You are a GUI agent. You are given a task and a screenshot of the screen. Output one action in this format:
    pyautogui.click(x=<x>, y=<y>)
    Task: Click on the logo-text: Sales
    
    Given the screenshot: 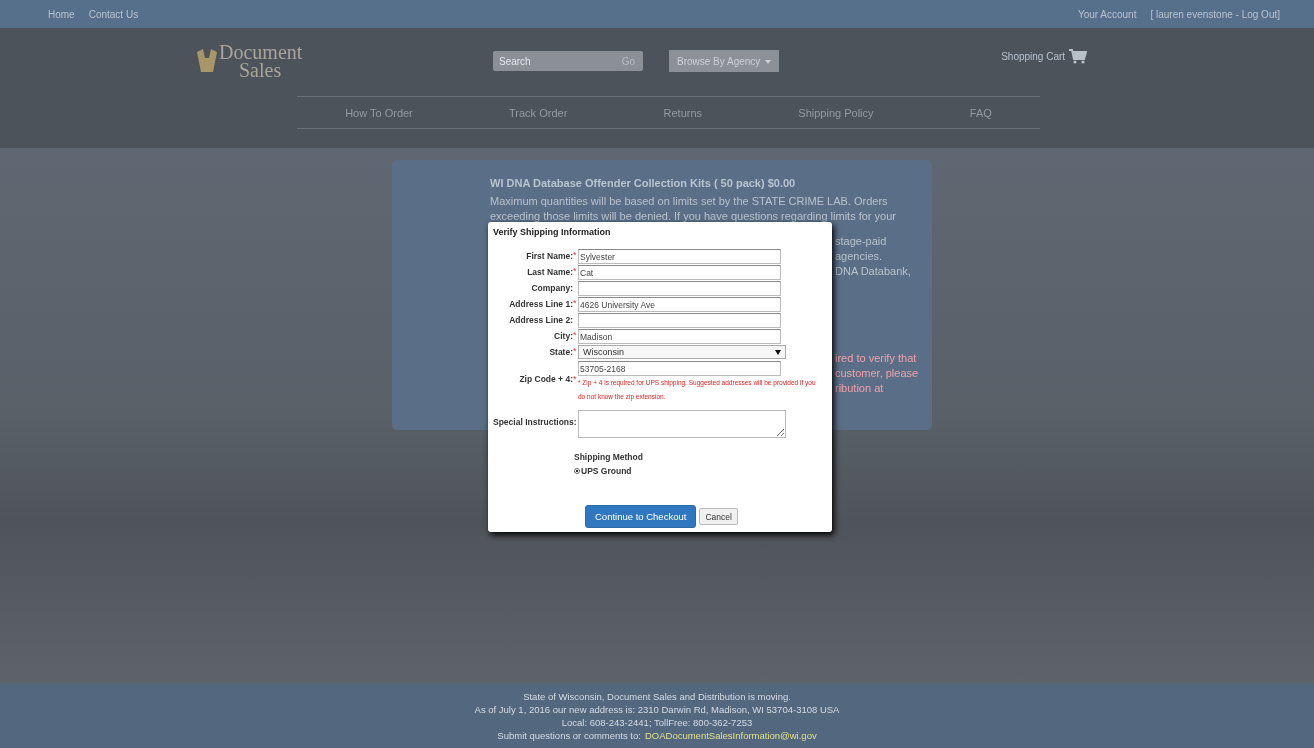 What is the action you would take?
    pyautogui.click(x=260, y=70)
    